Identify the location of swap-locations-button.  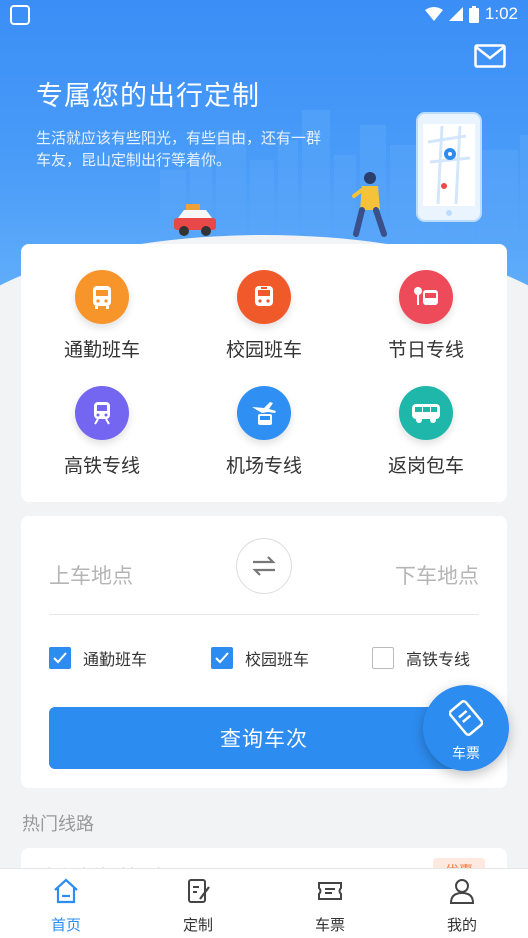
(264, 566).